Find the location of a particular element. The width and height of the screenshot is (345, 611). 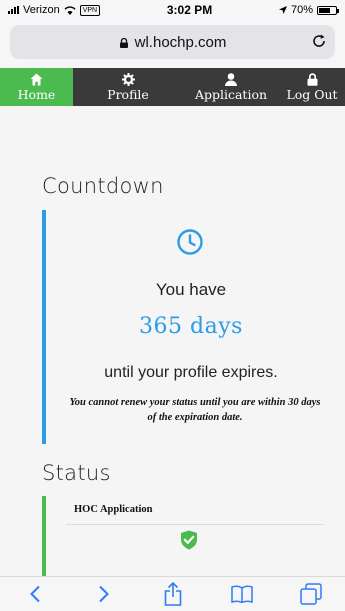

status-title: Status is located at coordinates (76, 473).